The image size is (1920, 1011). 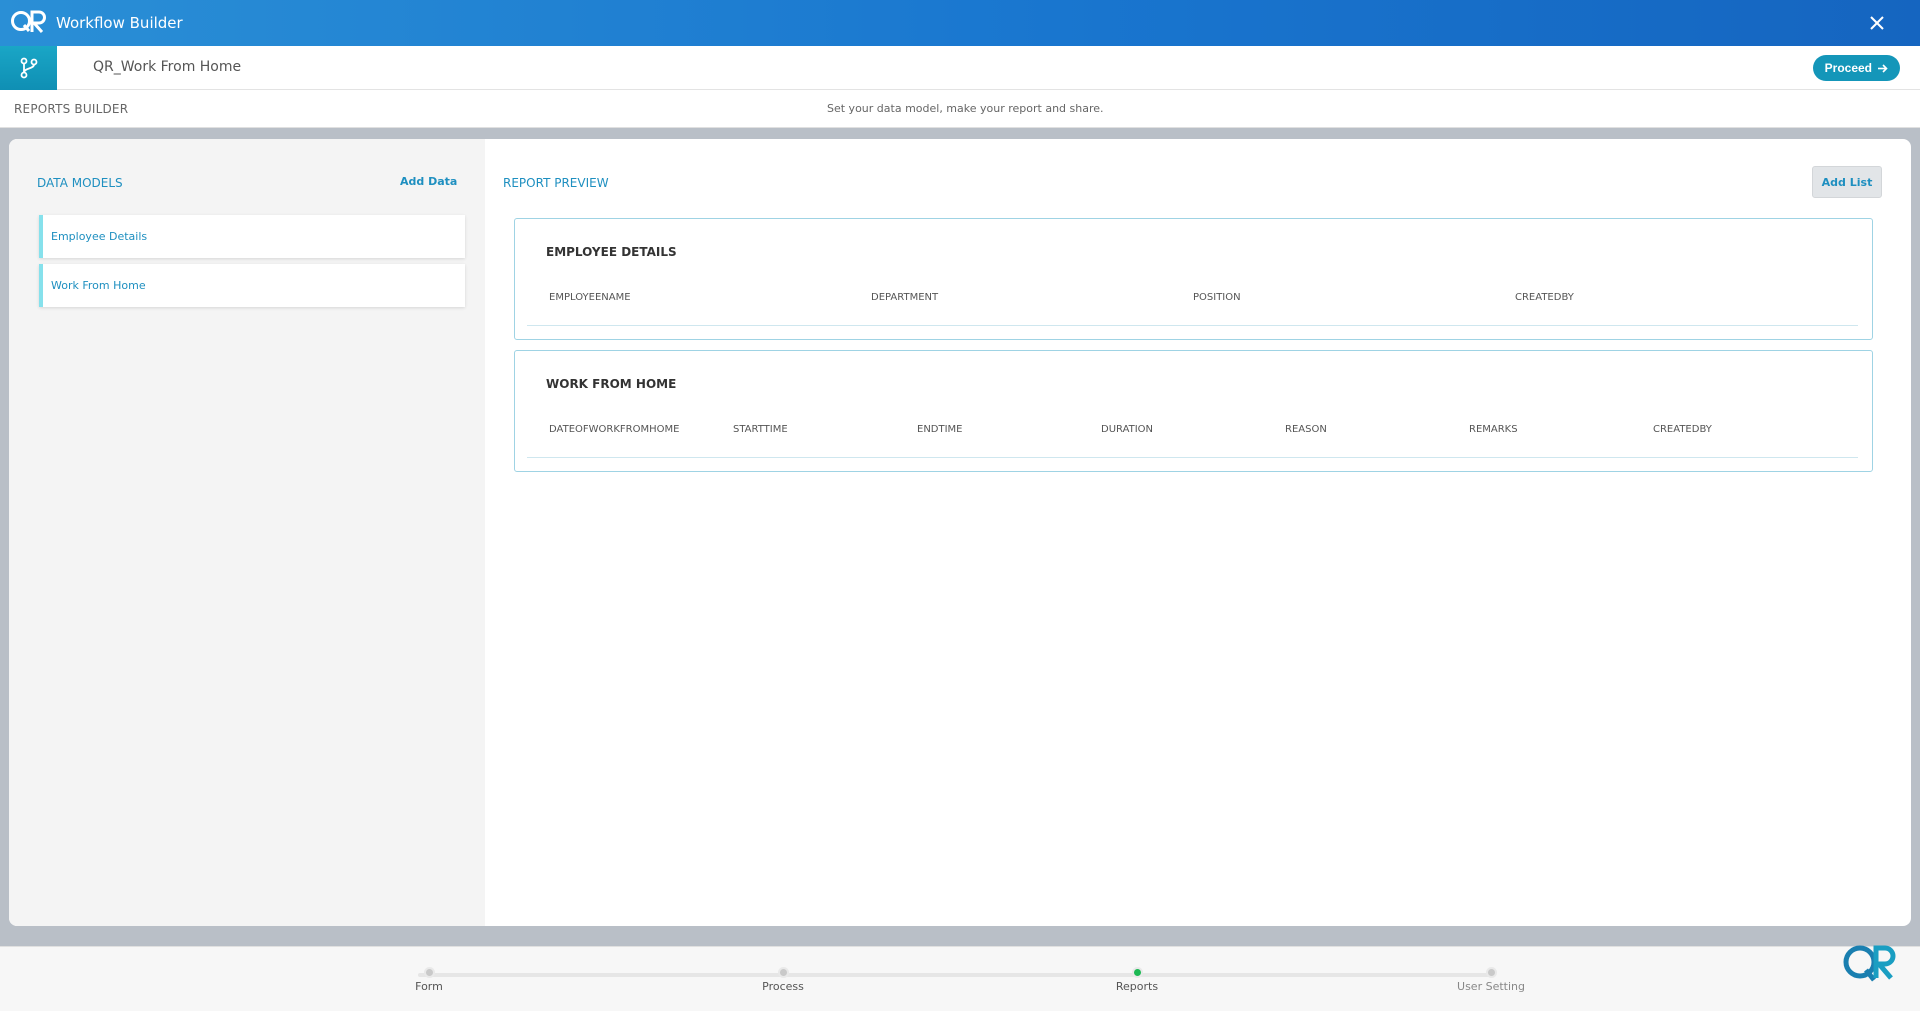 What do you see at coordinates (614, 429) in the screenshot?
I see `column-header: DATEOFWORKFROMHOME` at bounding box center [614, 429].